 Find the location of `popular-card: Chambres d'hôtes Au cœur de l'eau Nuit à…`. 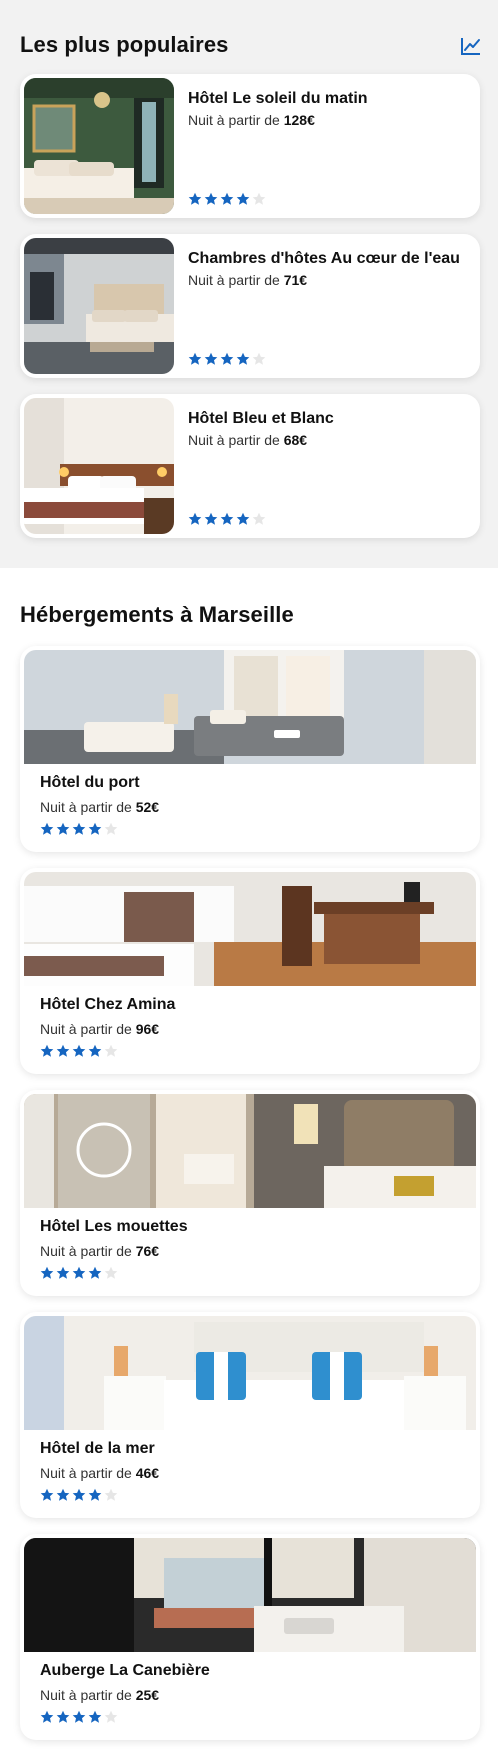

popular-card: Chambres d'hôtes Au cœur de l'eau Nuit à… is located at coordinates (250, 306).